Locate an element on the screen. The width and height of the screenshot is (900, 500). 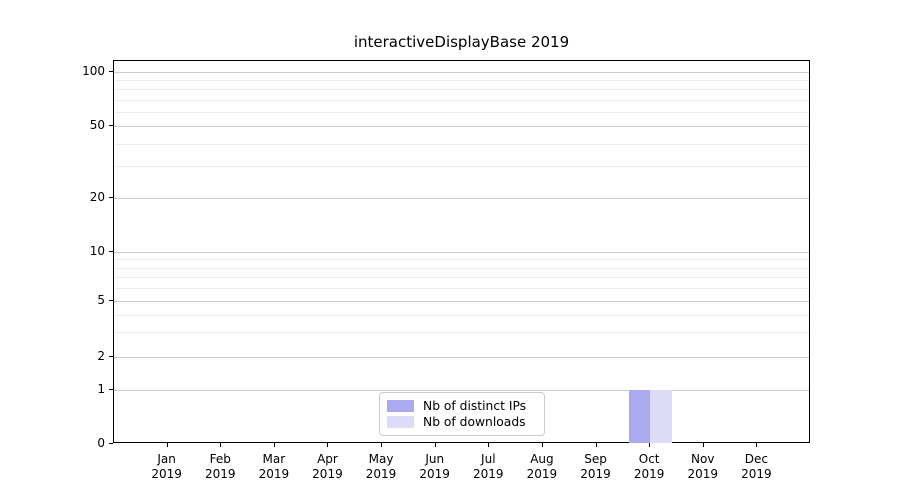
legend-item: Nb of distinct IPs is located at coordinates (461, 406).